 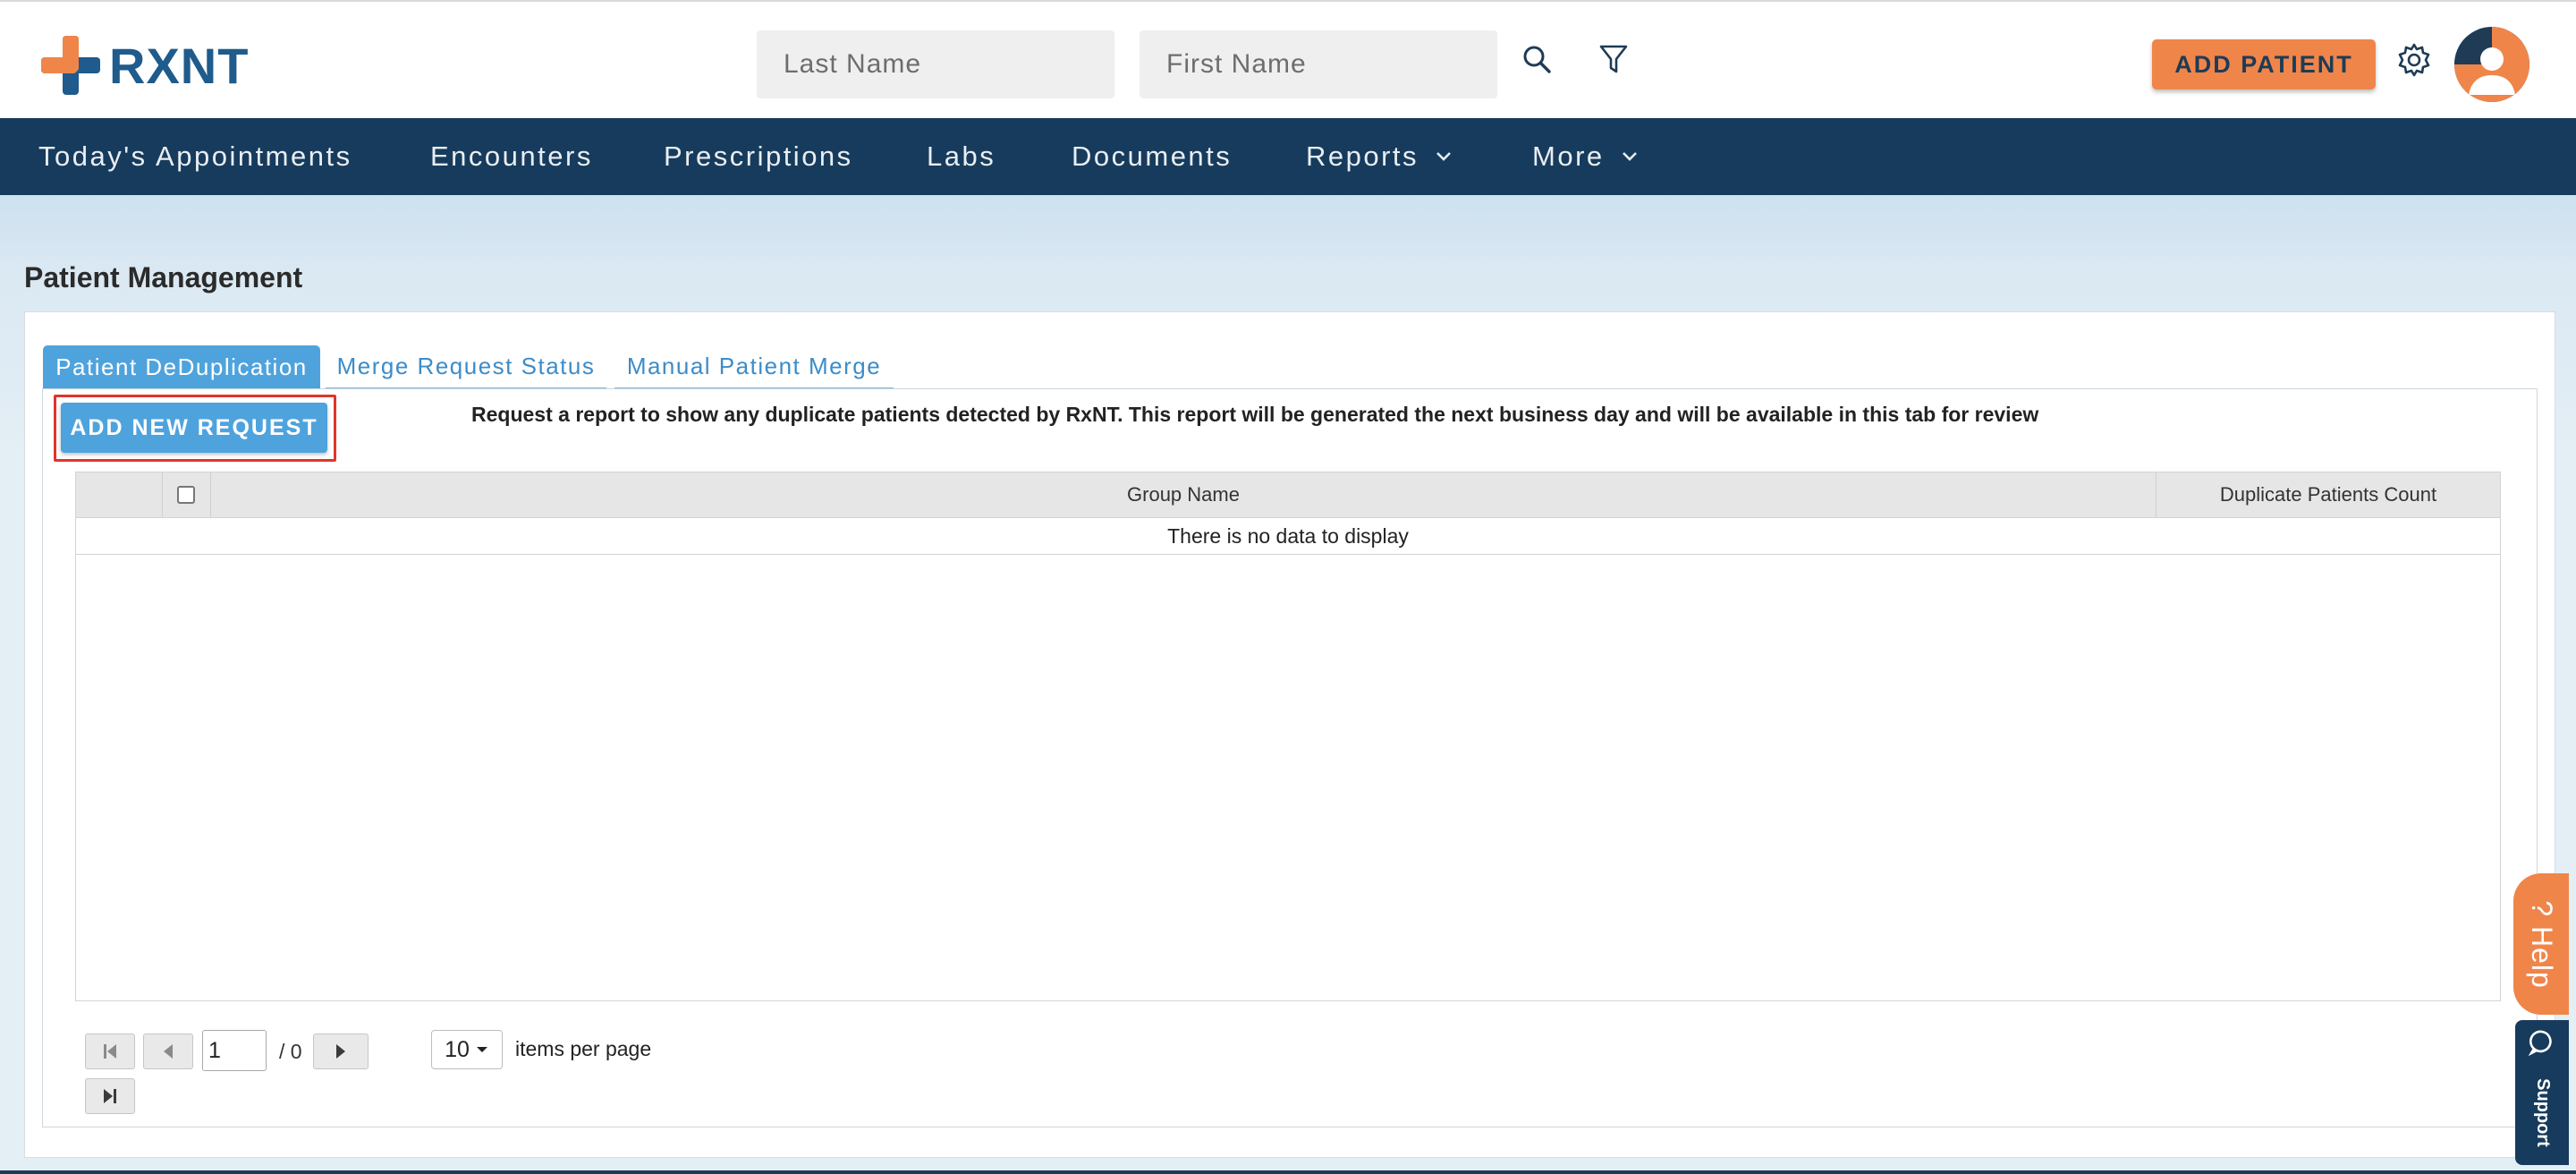 I want to click on tab-patient-deduplication: Patient DeDuplication, so click(x=181, y=367).